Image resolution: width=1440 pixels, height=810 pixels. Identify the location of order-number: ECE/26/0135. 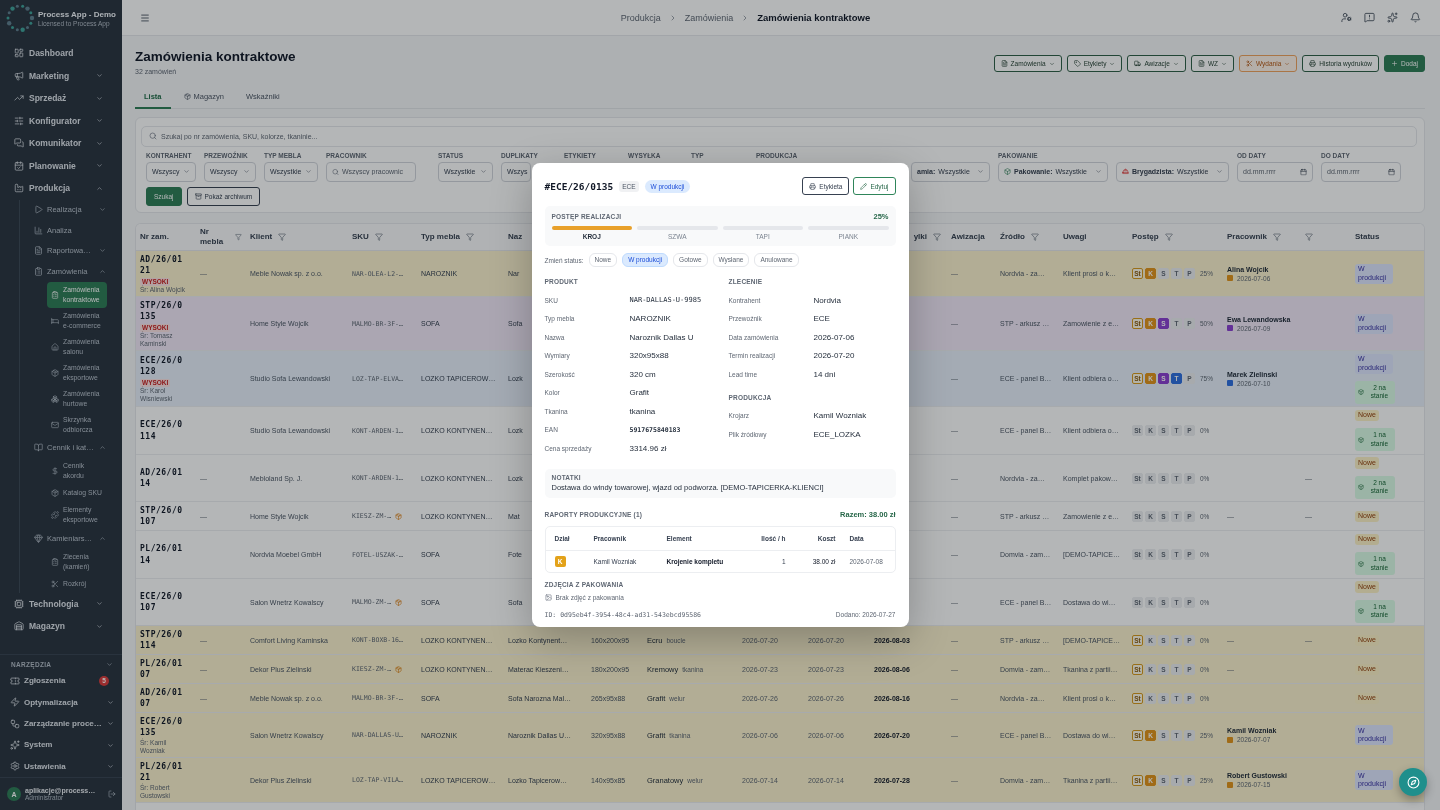
(162, 727).